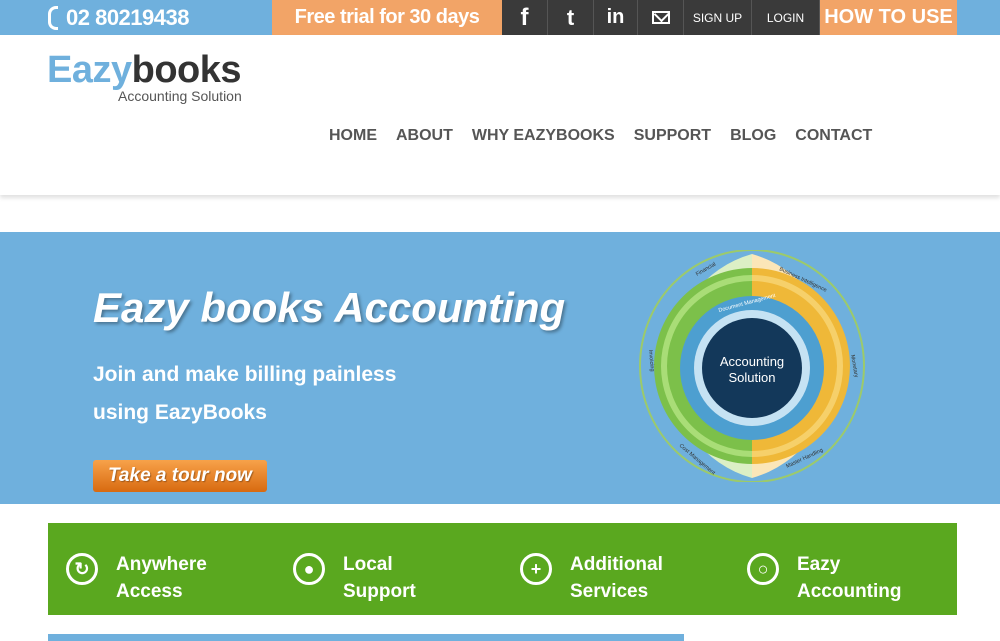 The height and width of the screenshot is (641, 1000). What do you see at coordinates (854, 366) in the screenshot?
I see `wheel-label-monetary: Monetary` at bounding box center [854, 366].